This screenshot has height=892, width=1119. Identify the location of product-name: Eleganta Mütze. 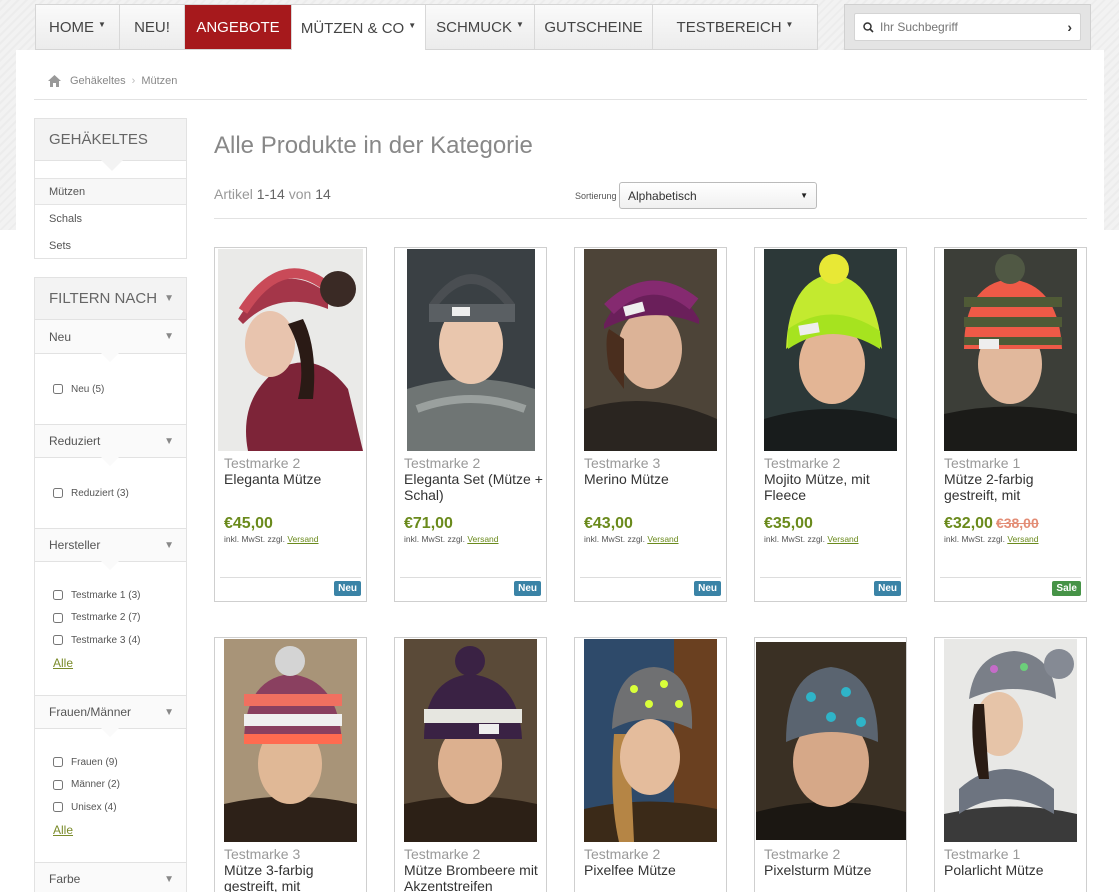
(294, 479).